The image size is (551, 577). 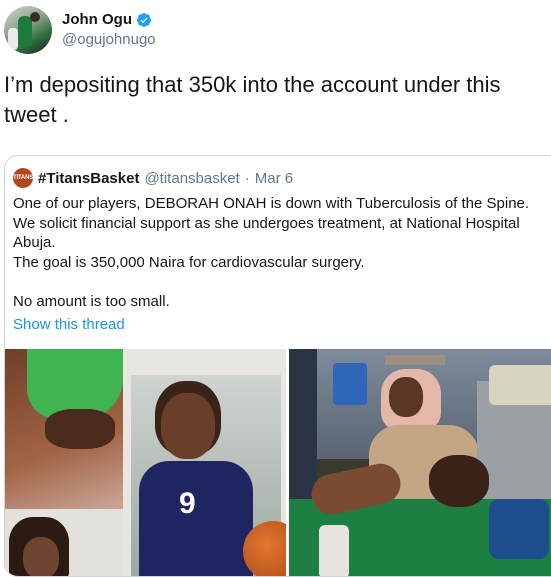 I want to click on titans-logo: TITANS, so click(x=23, y=178).